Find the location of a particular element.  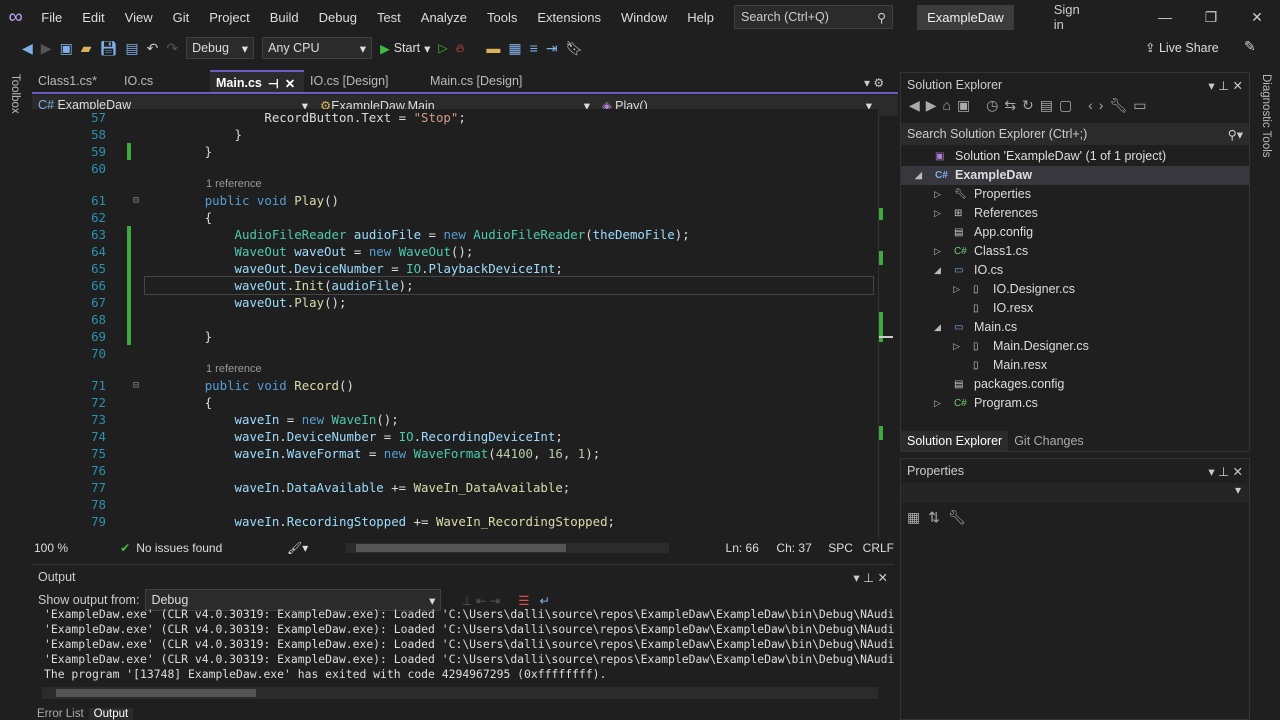

tab-overflow-icon: ▾ ⚙ is located at coordinates (874, 83).